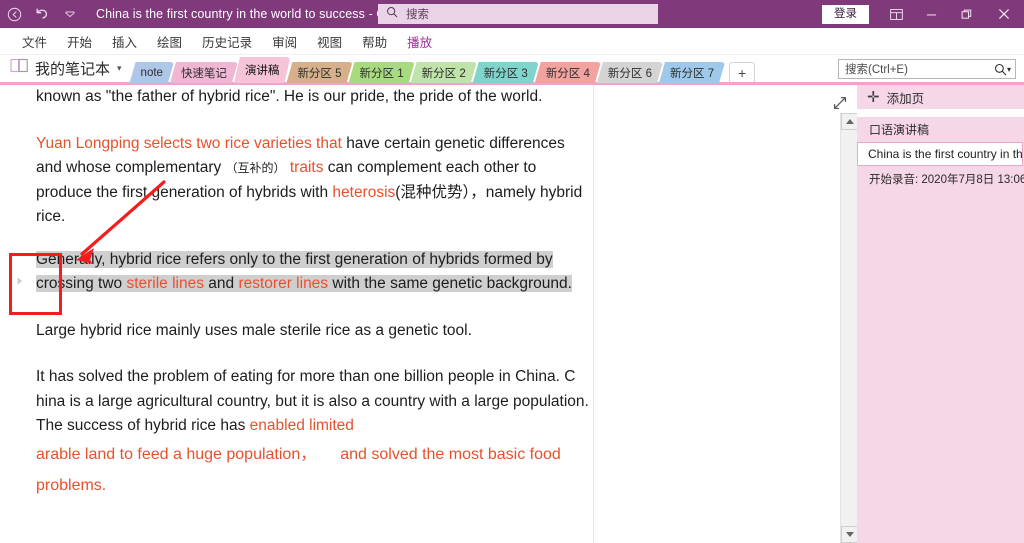  Describe the element at coordinates (172, 454) in the screenshot. I see `text-run: arable land to feed a huge population，` at that location.